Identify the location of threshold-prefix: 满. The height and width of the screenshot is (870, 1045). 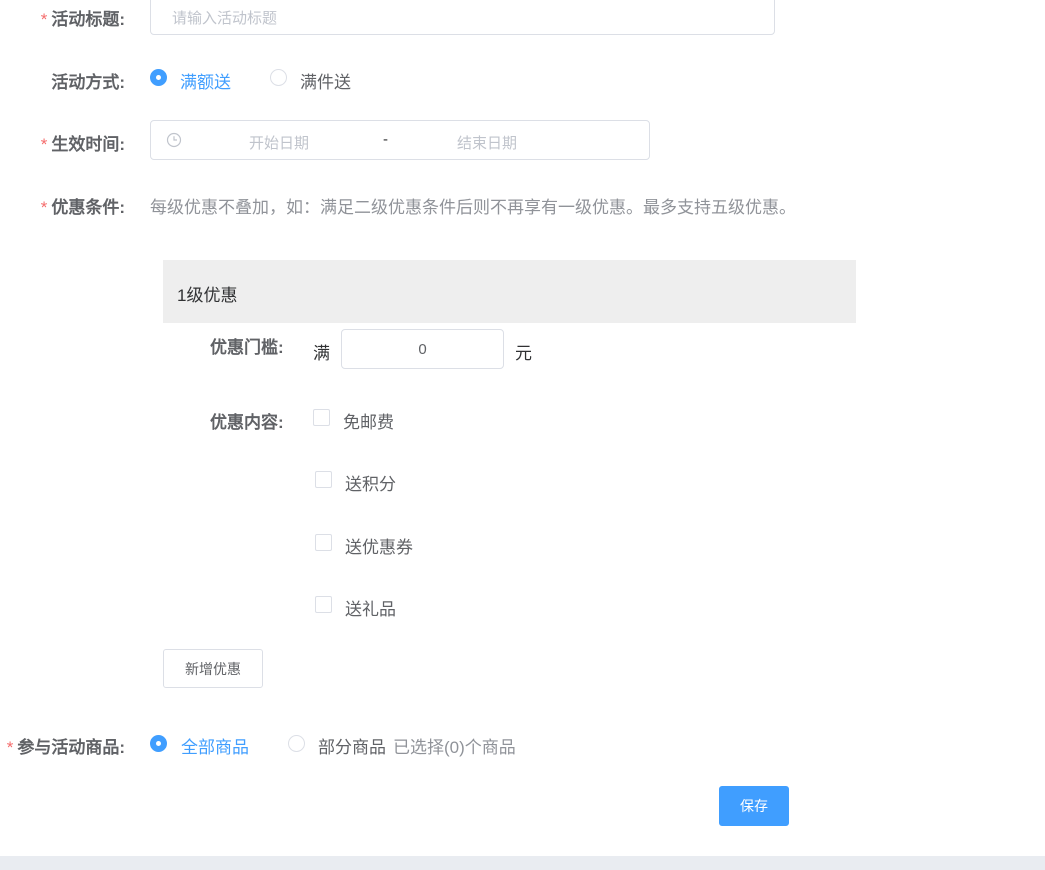
(321, 353).